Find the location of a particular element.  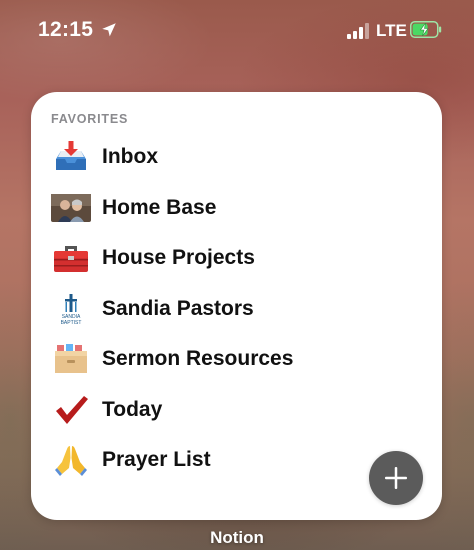

sandia-baptist-logo-icon: SANDIA BAPTIST is located at coordinates (71, 309).